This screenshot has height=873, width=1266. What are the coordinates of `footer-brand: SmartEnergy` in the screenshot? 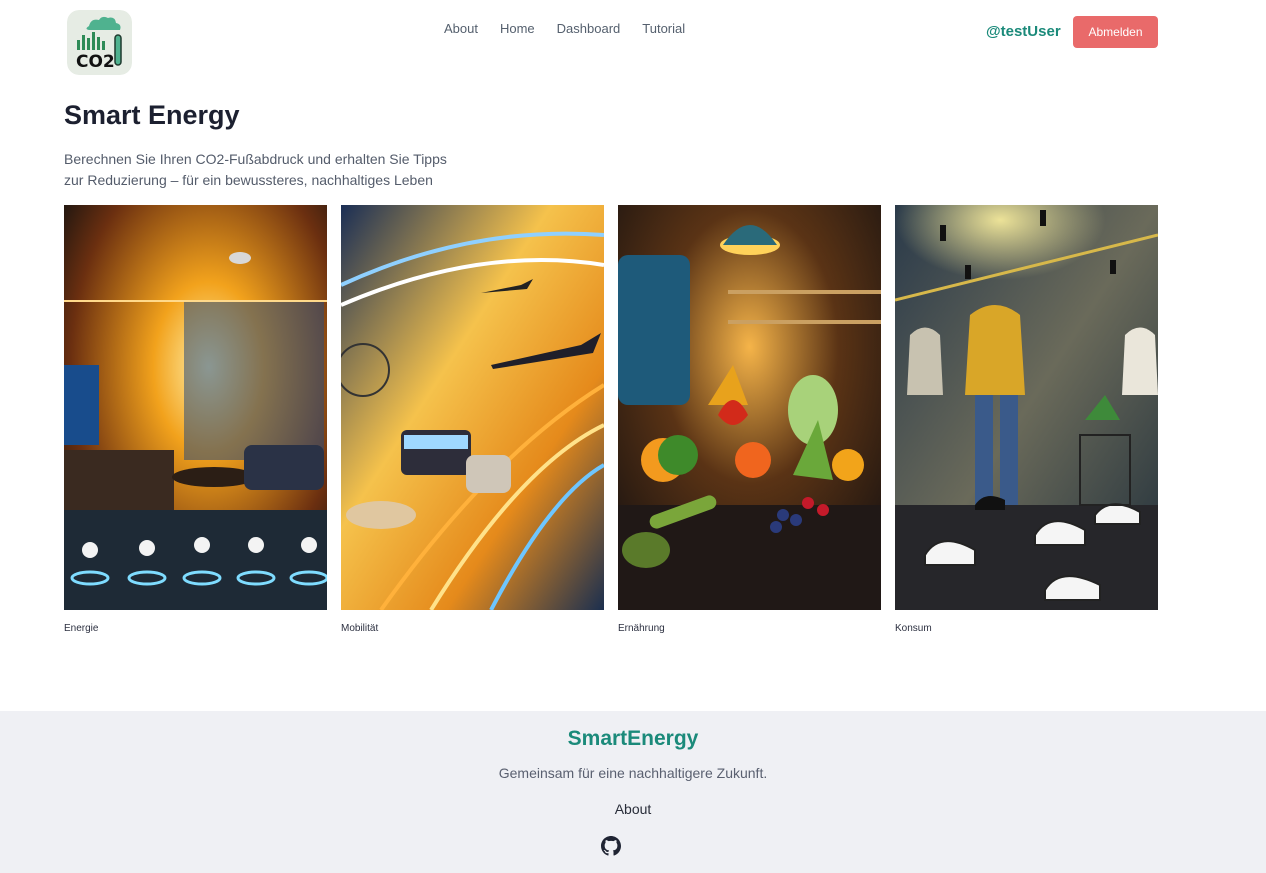 It's located at (633, 738).